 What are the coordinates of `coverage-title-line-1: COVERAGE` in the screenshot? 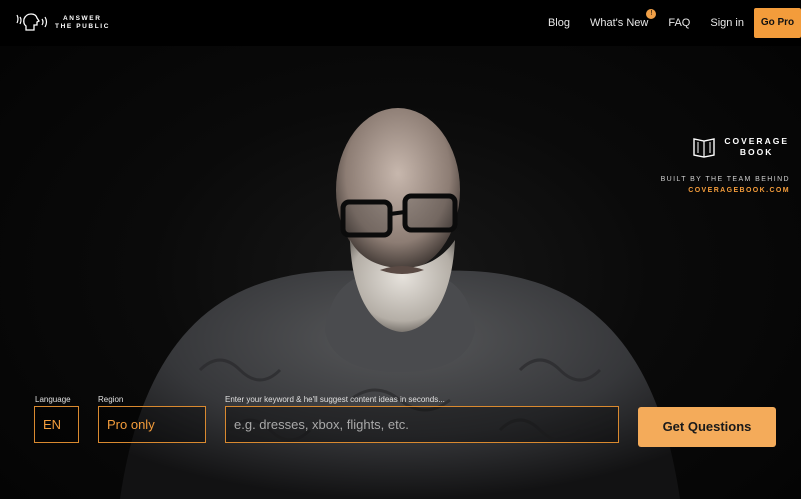 It's located at (756, 141).